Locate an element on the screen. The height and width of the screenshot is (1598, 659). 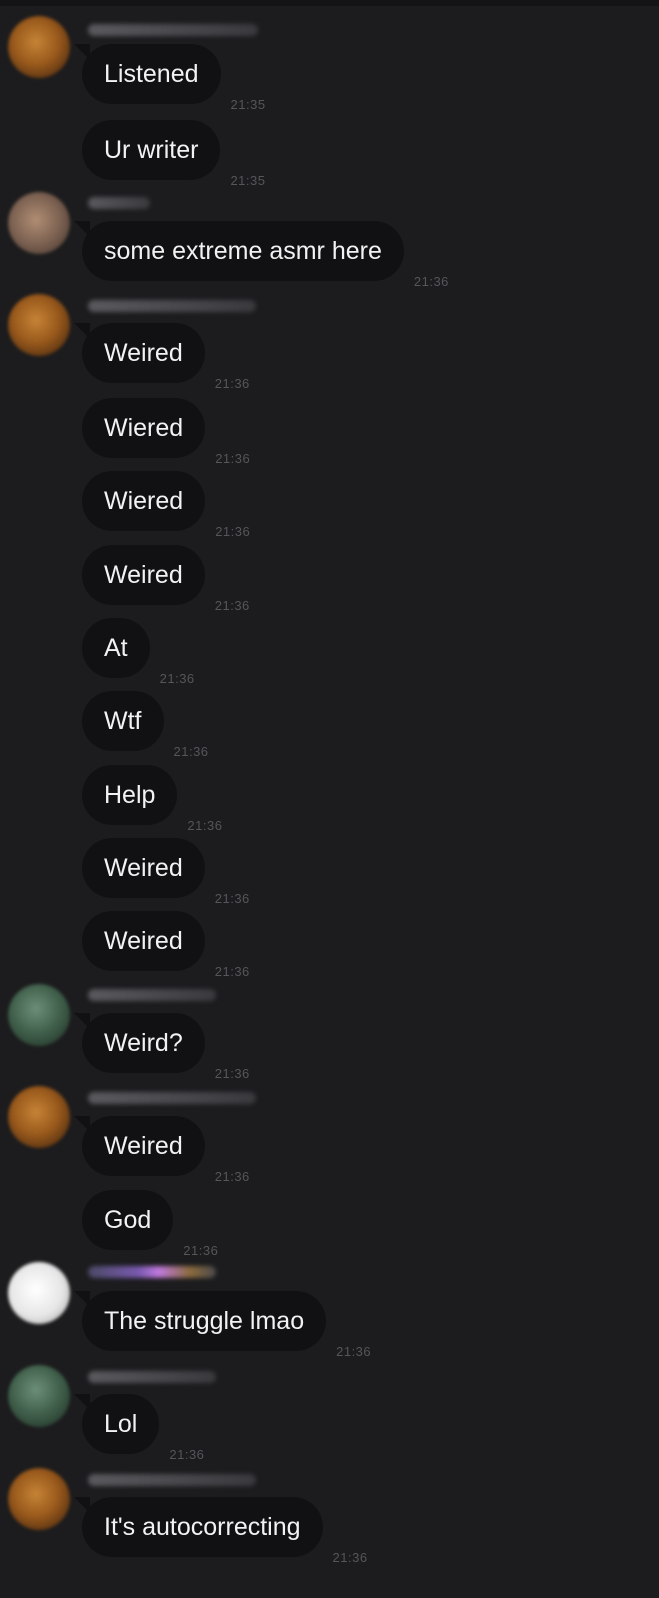
message: At 21:36 is located at coordinates (138, 652).